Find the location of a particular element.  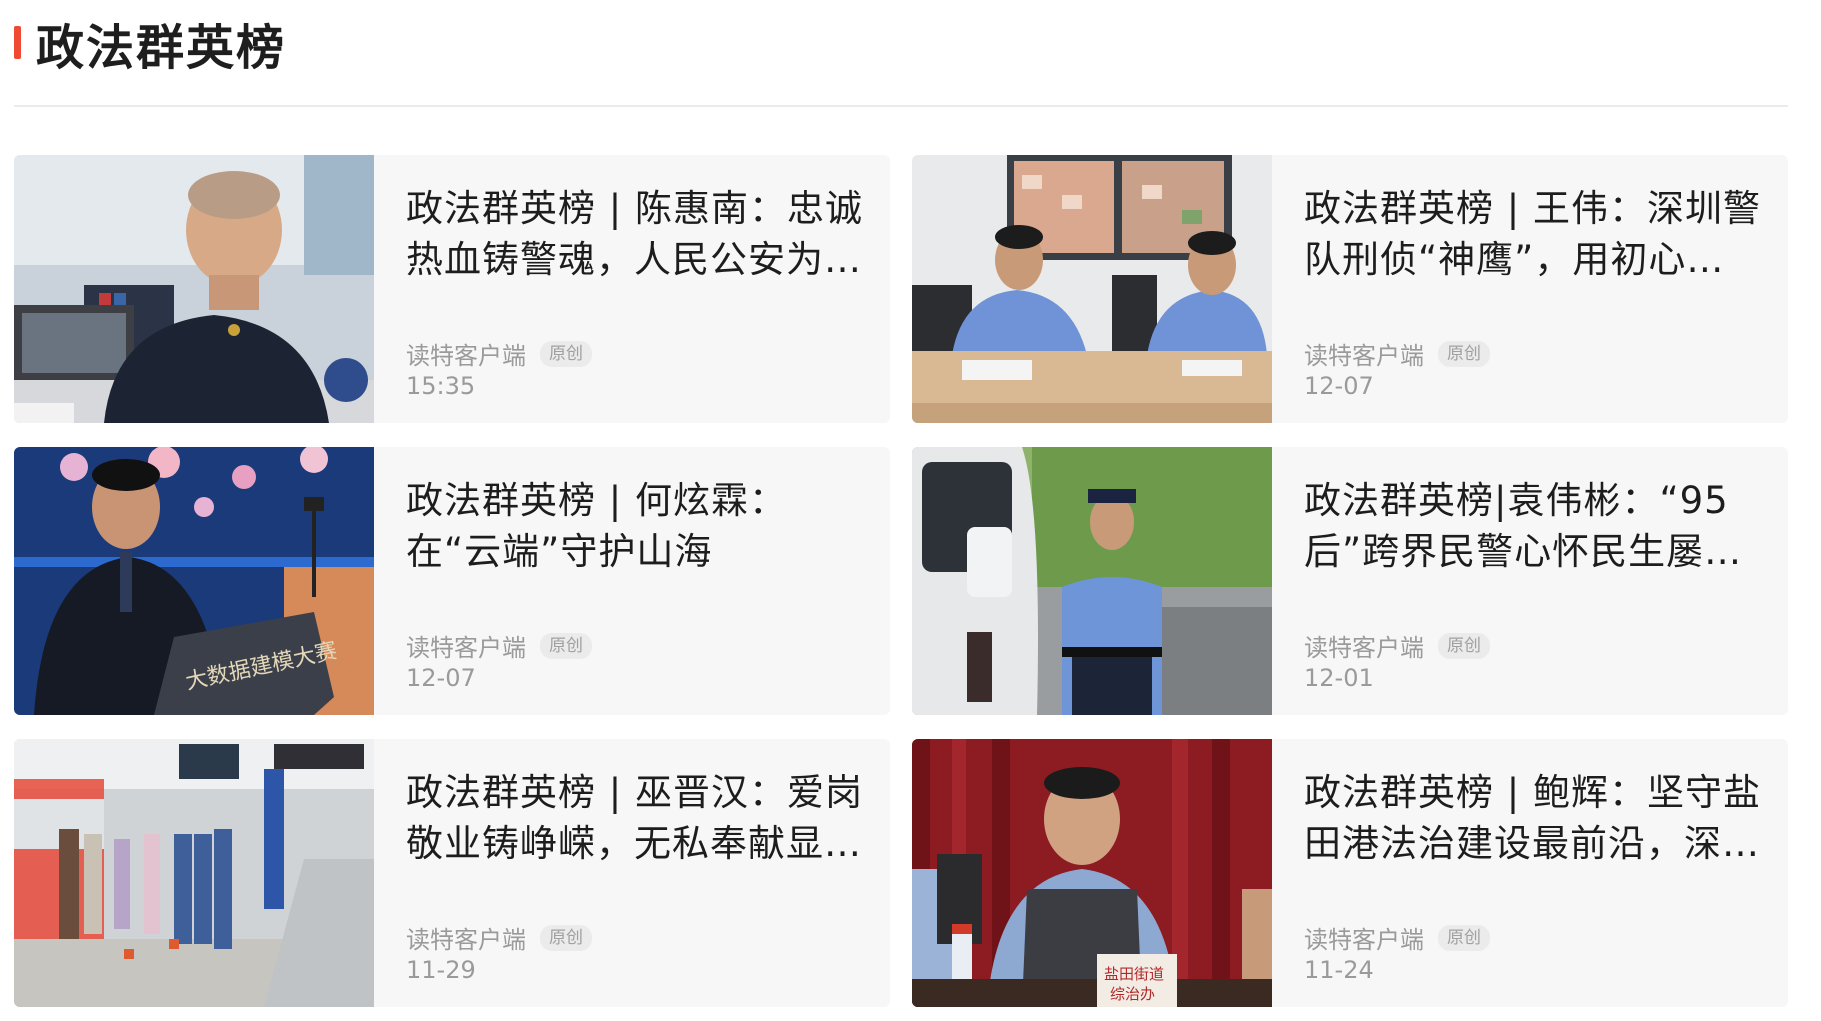

article-card: 政法群英榜|袁伟彬：“95后”跨界民警心怀民生屡… 读特客户端 原创 12-01 is located at coordinates (1350, 581).